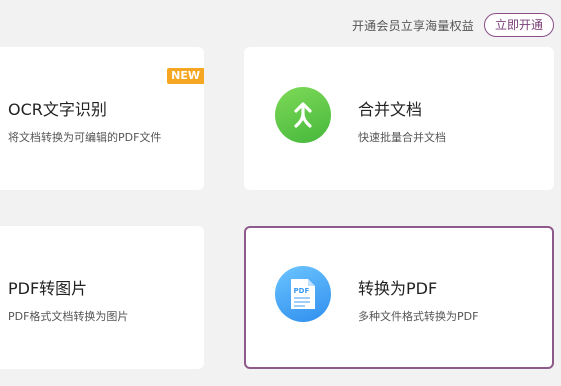 The image size is (561, 386). I want to click on card-title: 转换为PDF, so click(398, 288).